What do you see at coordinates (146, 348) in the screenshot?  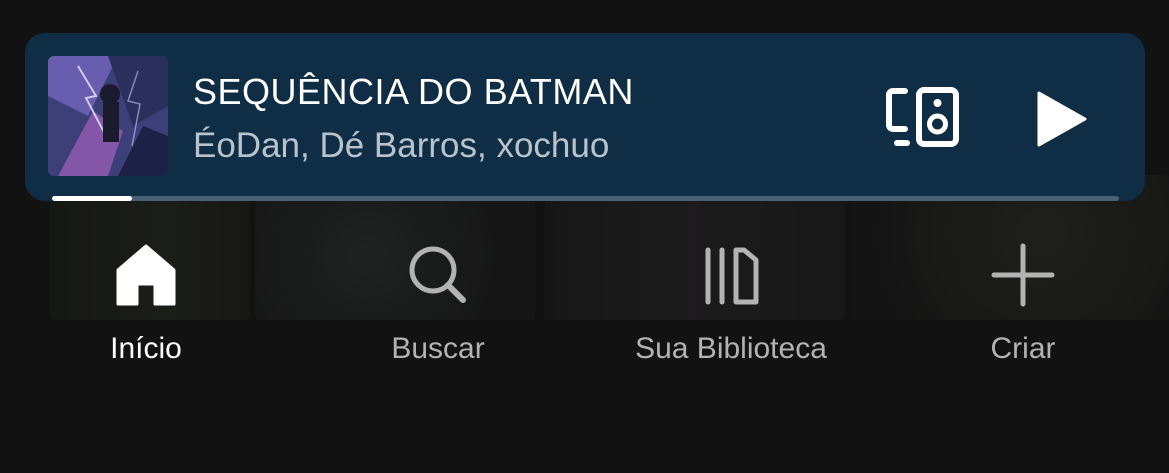 I see `nav-label-home: Início` at bounding box center [146, 348].